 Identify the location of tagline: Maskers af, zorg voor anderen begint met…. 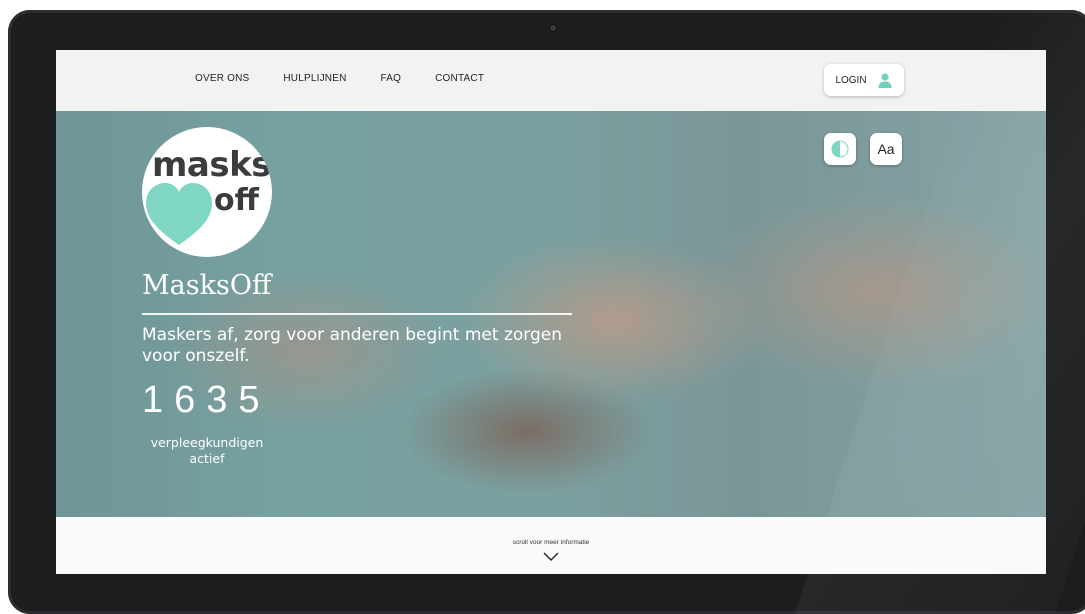
(352, 345).